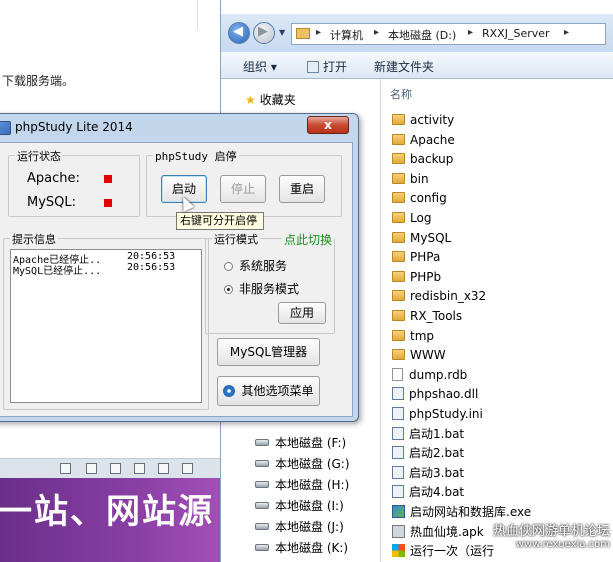 This screenshot has height=562, width=613. I want to click on file-name: bin, so click(419, 178).